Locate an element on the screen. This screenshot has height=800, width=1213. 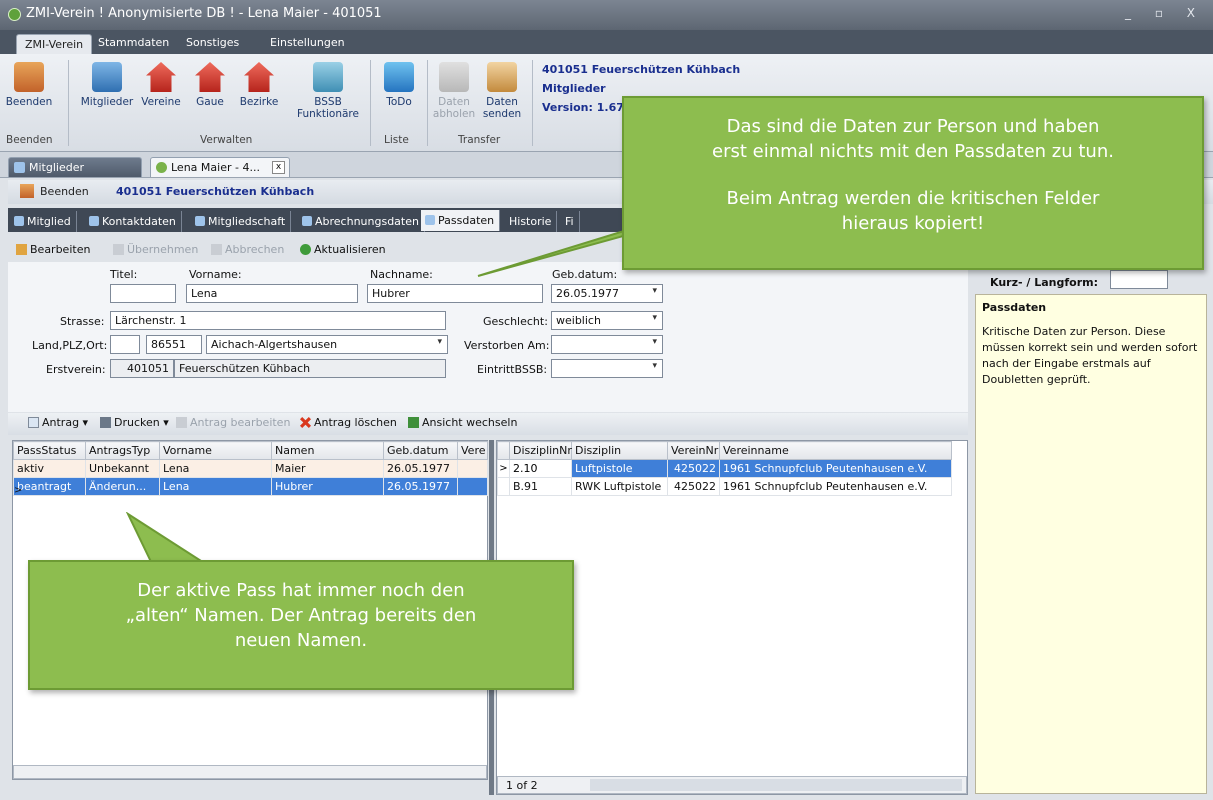
col-namen: Namen is located at coordinates (327, 450).